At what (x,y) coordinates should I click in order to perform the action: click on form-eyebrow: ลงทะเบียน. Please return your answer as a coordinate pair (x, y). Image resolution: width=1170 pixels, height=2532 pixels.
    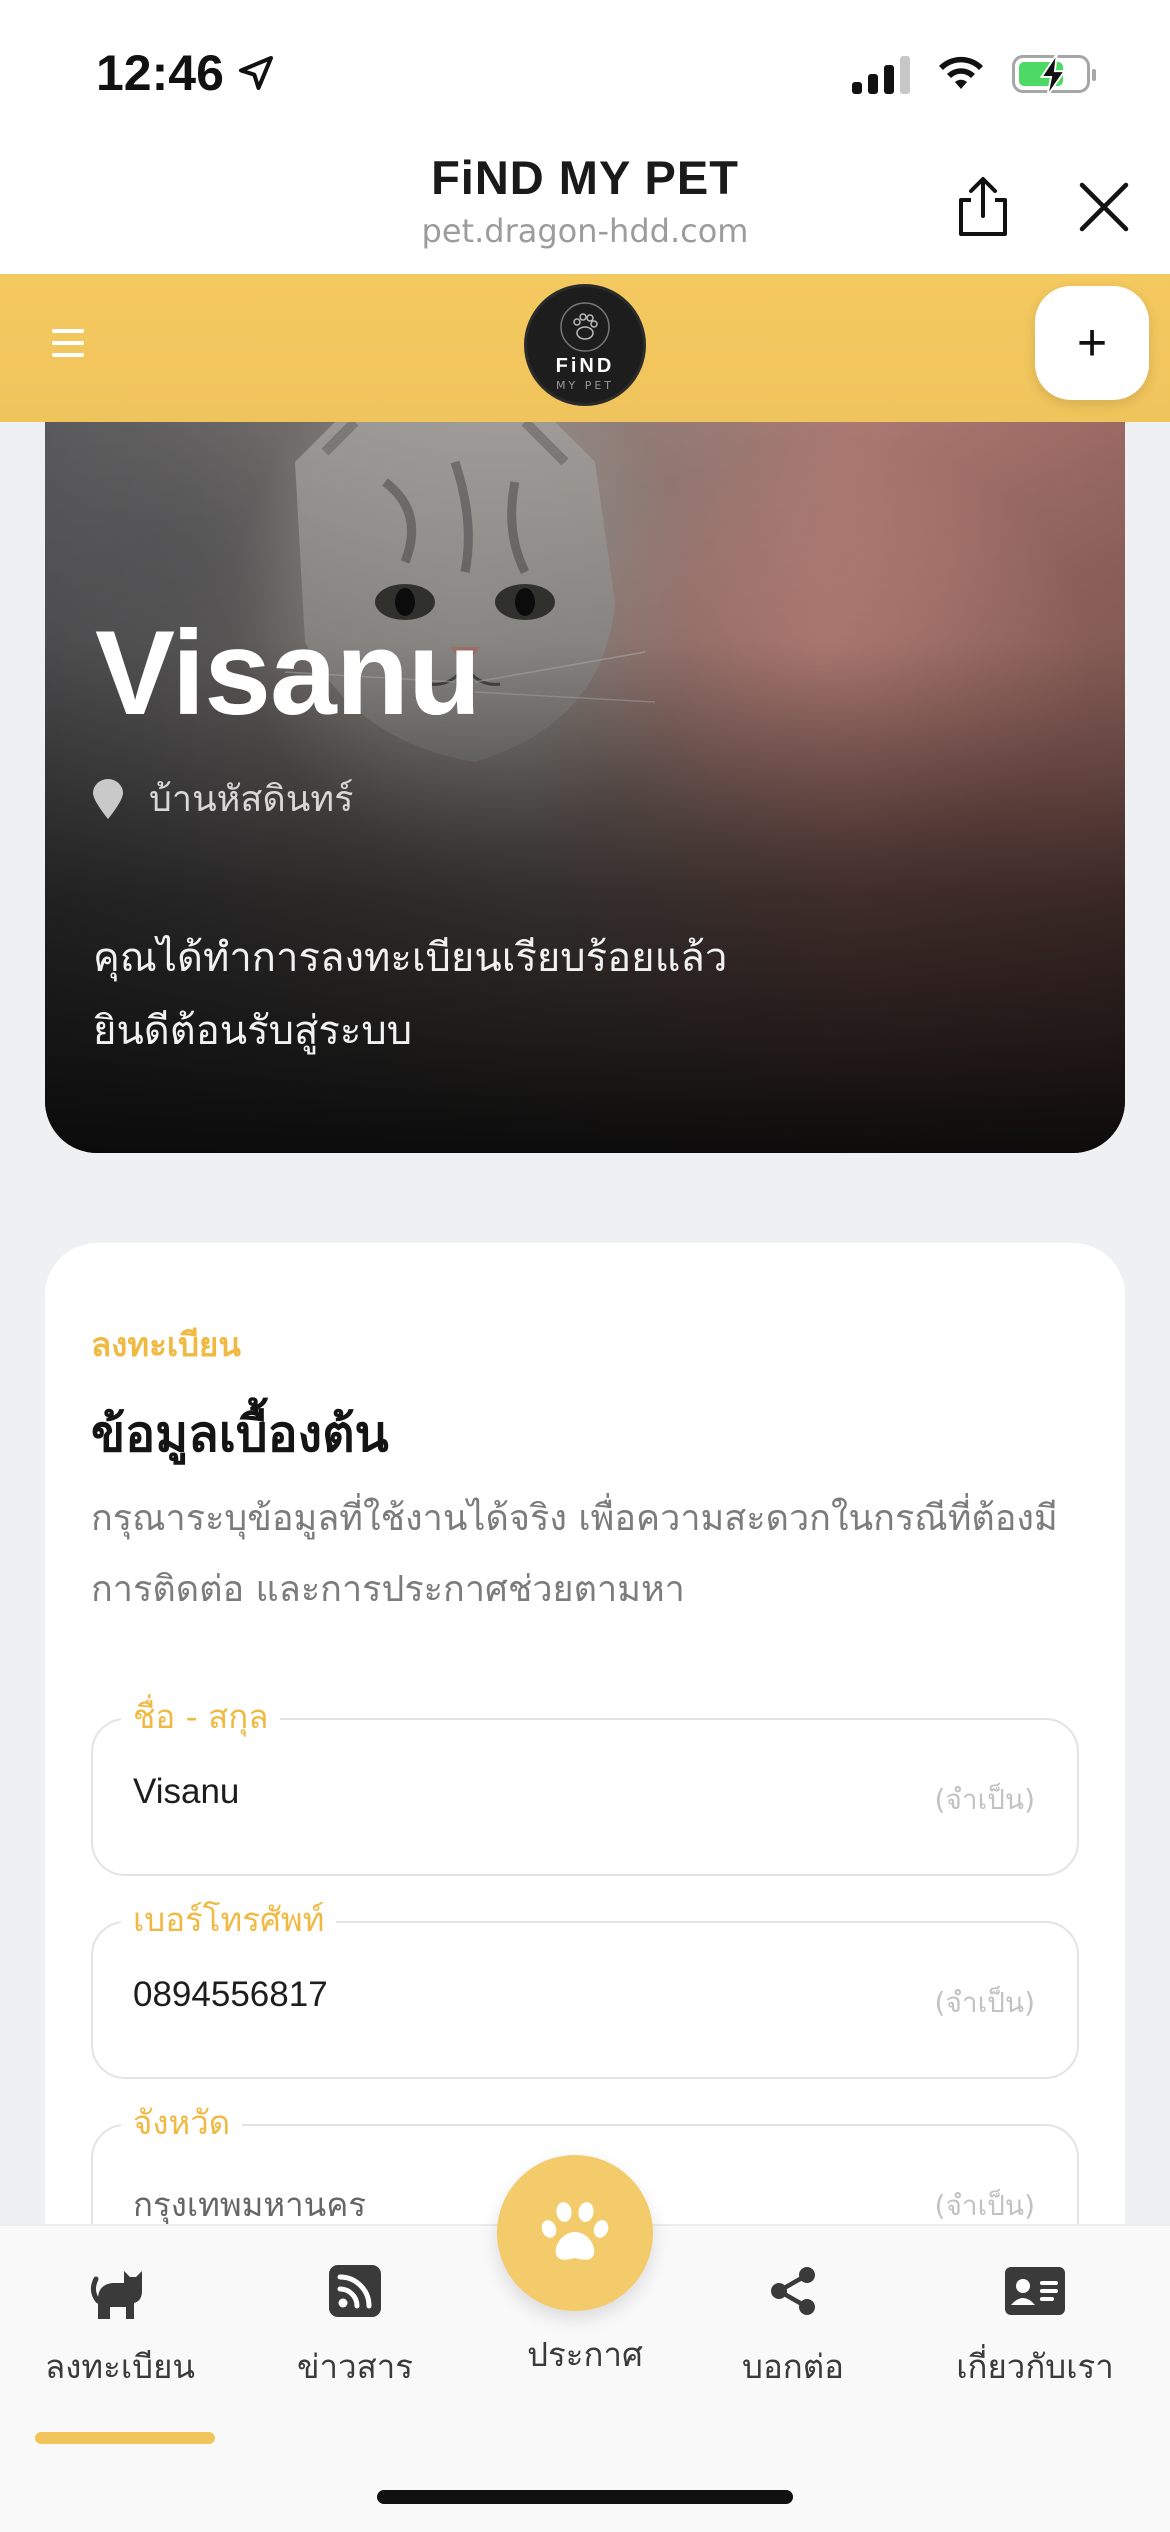
    Looking at the image, I should click on (166, 1344).